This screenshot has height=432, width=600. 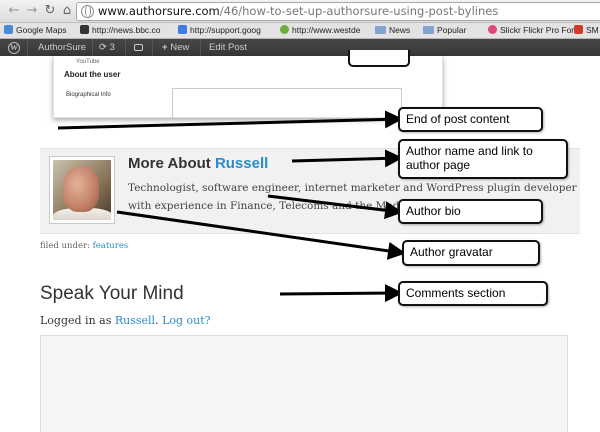 What do you see at coordinates (471, 253) in the screenshot?
I see `callout-author-gravatar: Author gravatar` at bounding box center [471, 253].